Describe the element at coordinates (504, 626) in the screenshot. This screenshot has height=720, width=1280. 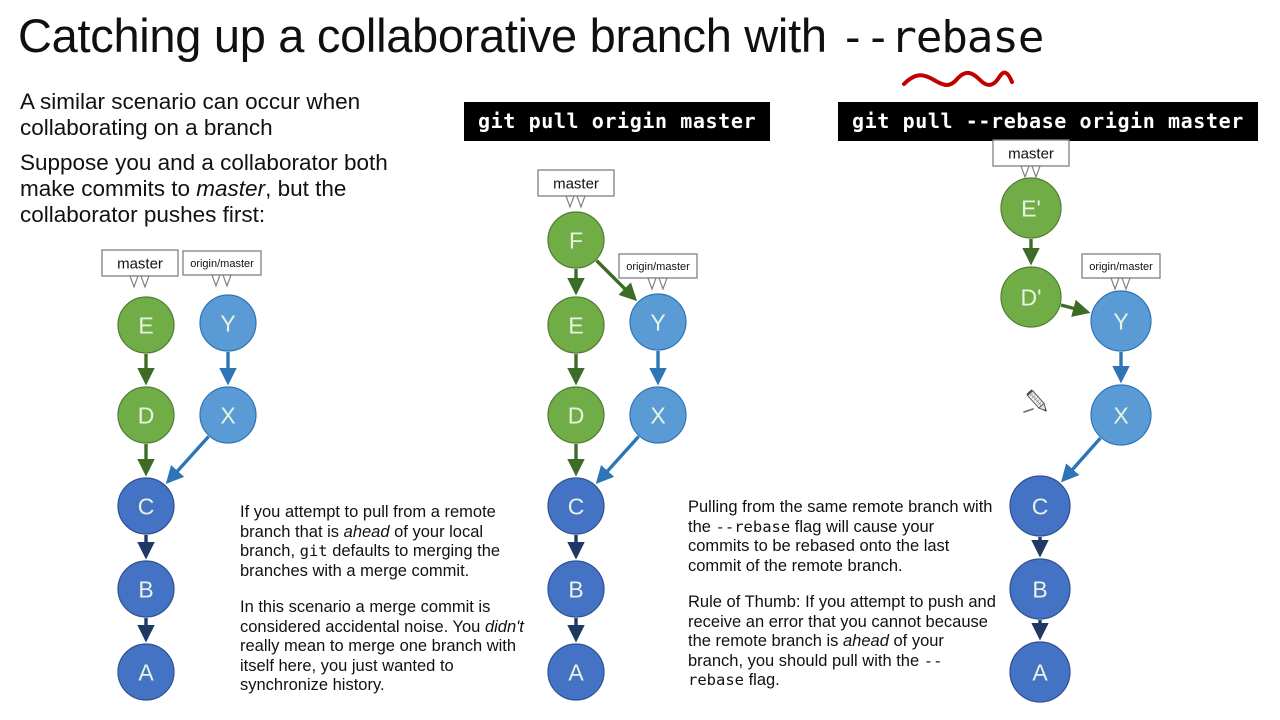
I see `note-left-p1-seg-1: didn't` at that location.